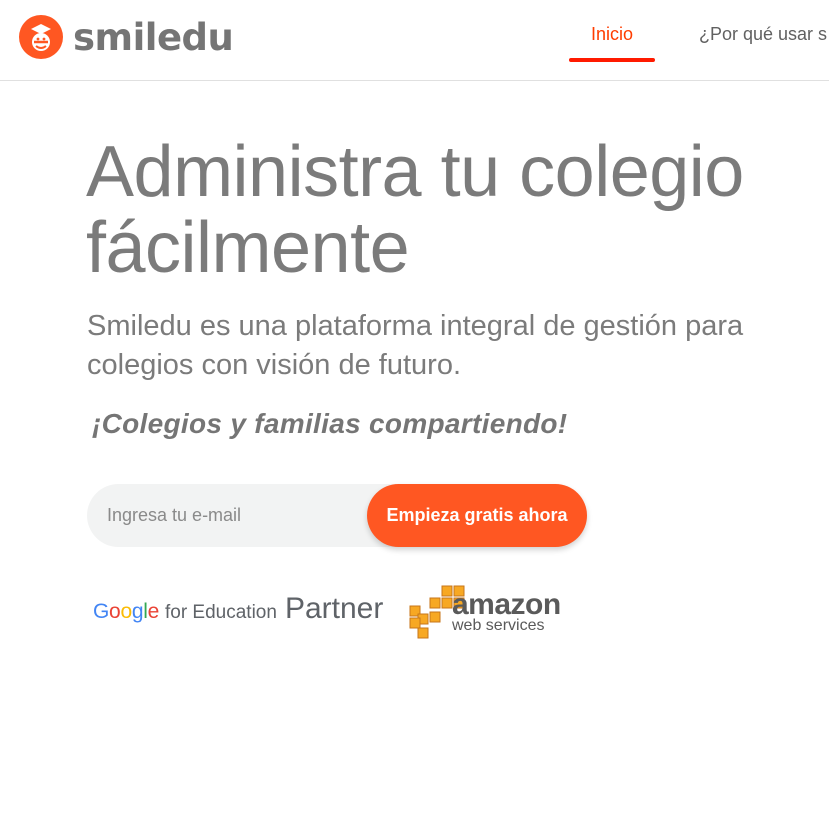  I want to click on aws-badge: amazon web services, so click(484, 612).